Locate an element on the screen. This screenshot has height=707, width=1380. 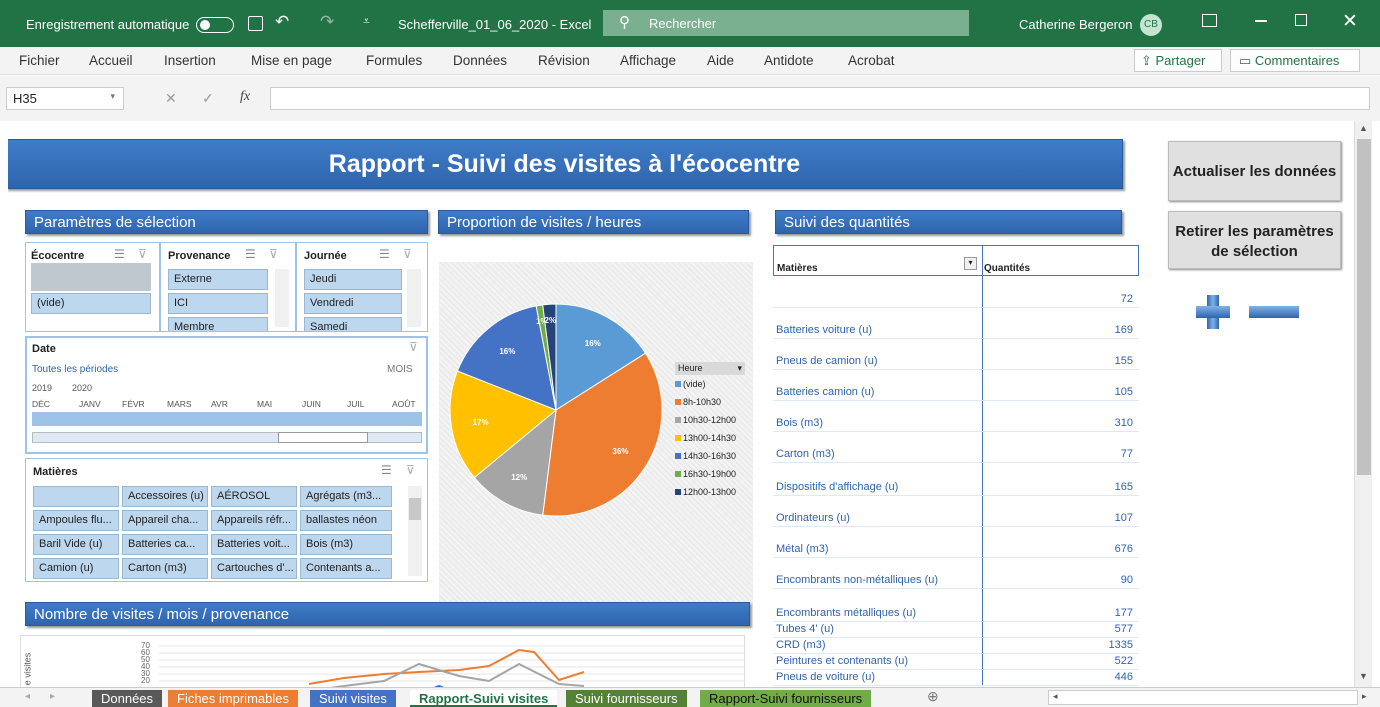
name-box: H35 ▾ is located at coordinates (65, 98).